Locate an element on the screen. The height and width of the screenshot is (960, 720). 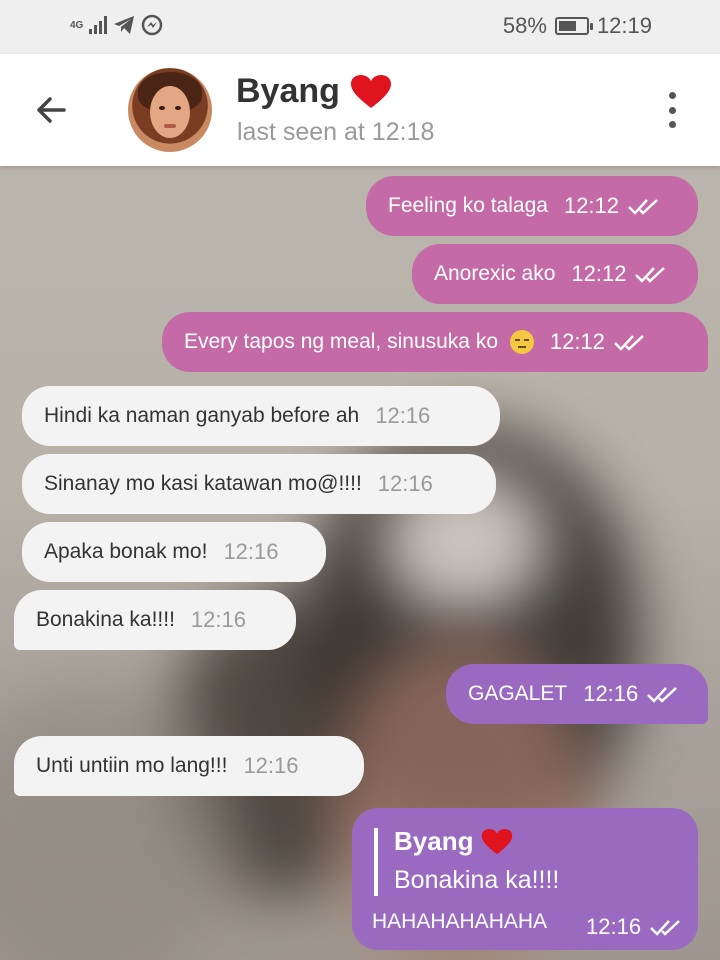
messenger-icon is located at coordinates (152, 25).